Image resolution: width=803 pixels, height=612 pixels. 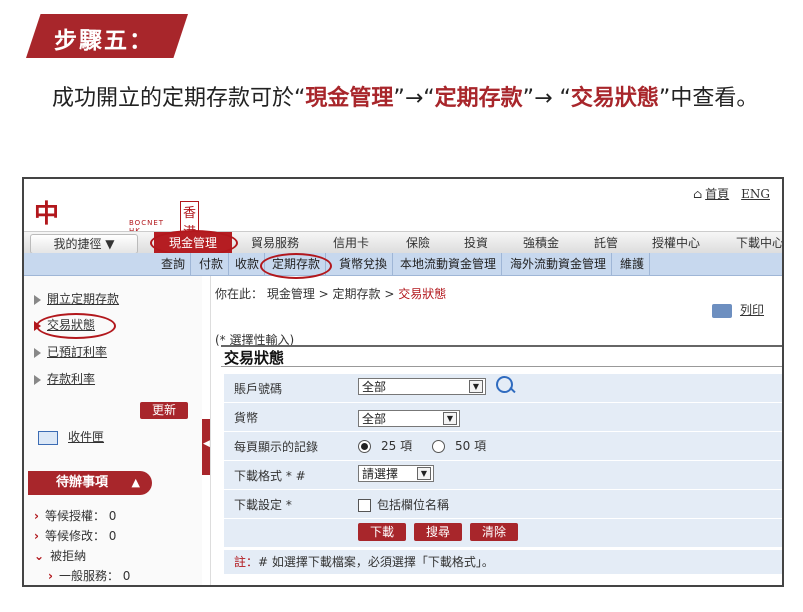 I want to click on subtab-fx: 貨幣兌換, so click(x=364, y=264).